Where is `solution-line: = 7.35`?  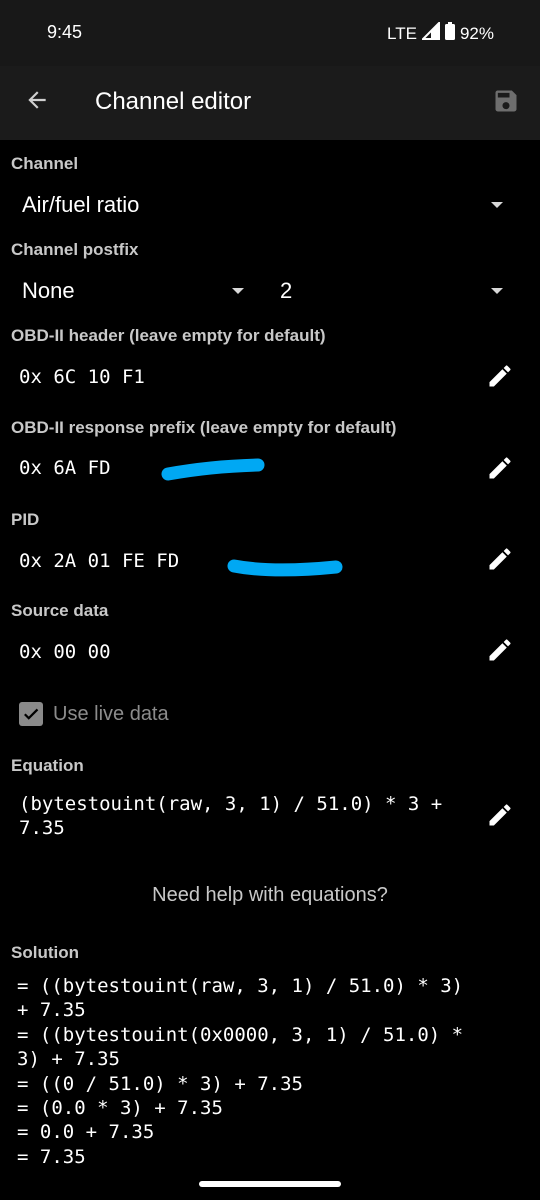
solution-line: = 7.35 is located at coordinates (51, 1156).